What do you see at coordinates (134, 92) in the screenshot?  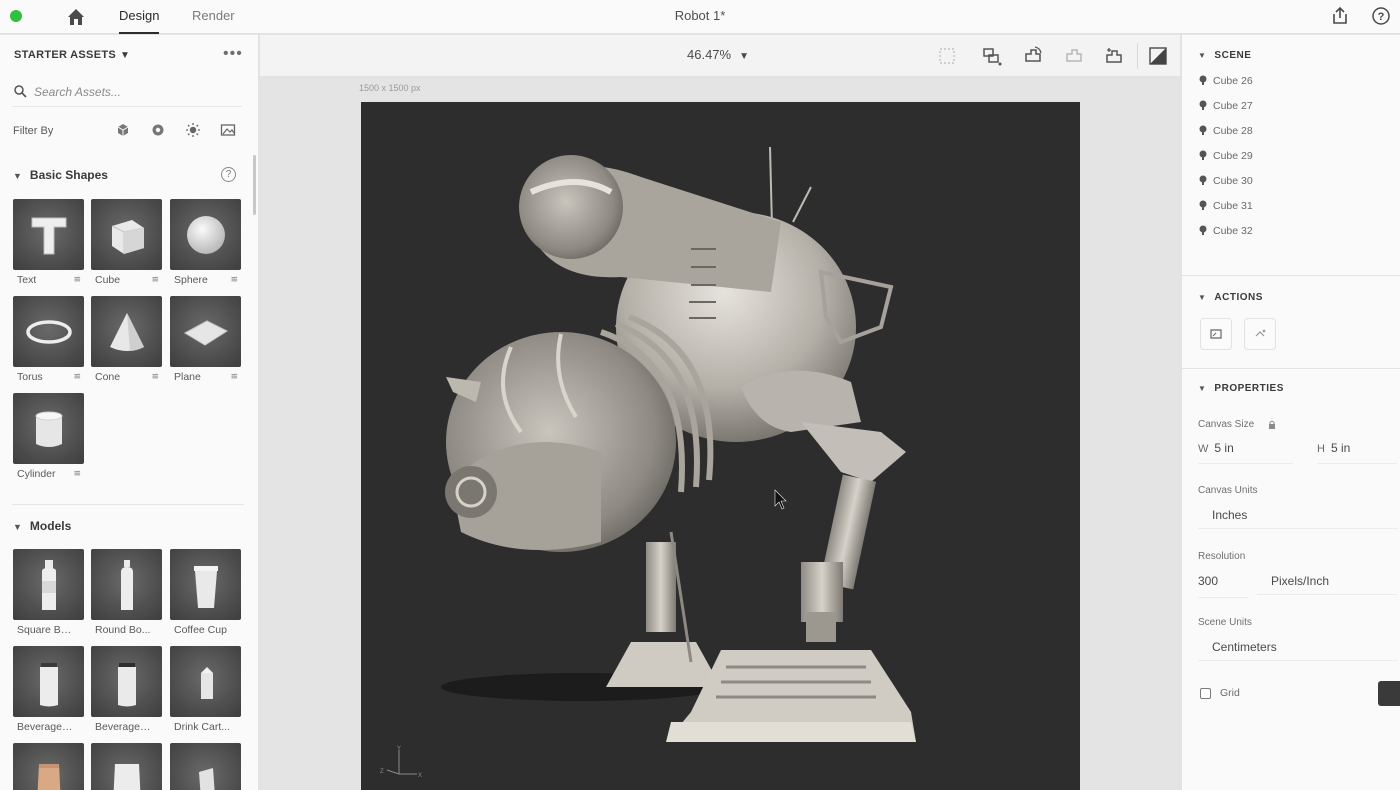 I see `search-input` at bounding box center [134, 92].